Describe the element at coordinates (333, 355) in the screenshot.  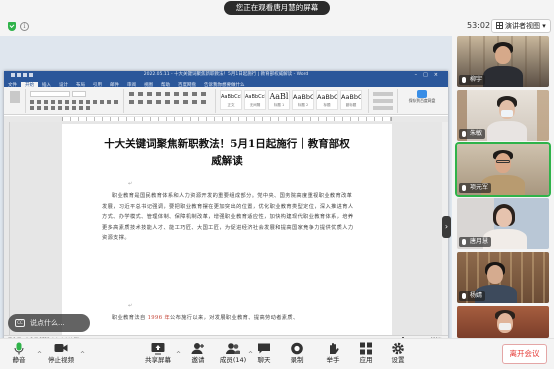
I see `raise-hand-button: 举手` at that location.